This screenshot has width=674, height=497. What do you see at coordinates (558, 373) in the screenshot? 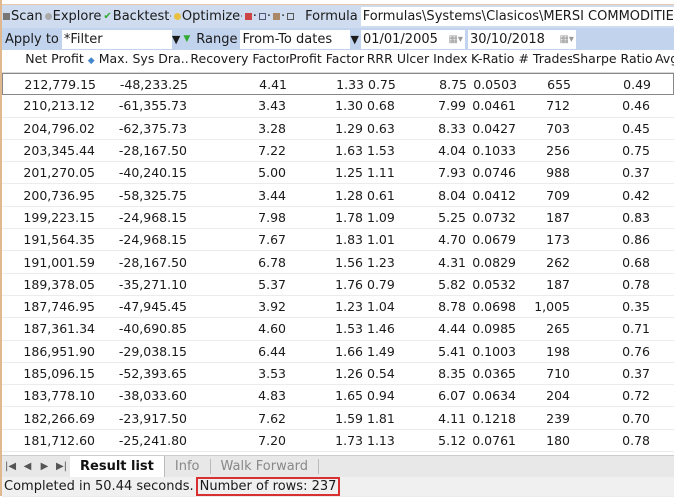
I see `cell-trades: 710` at bounding box center [558, 373].